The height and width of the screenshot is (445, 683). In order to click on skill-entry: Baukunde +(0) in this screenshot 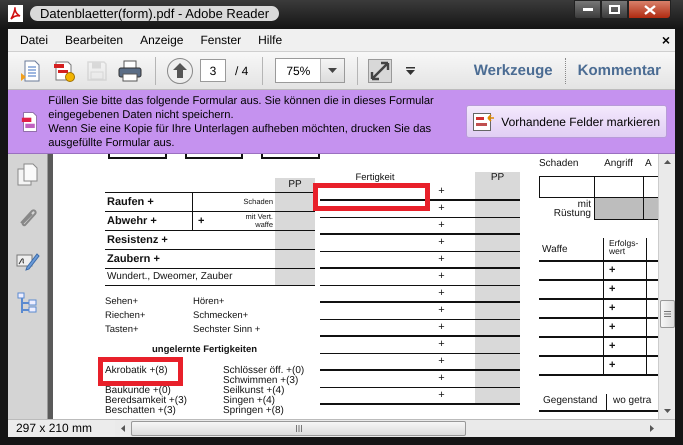, I will do `click(138, 390)`.